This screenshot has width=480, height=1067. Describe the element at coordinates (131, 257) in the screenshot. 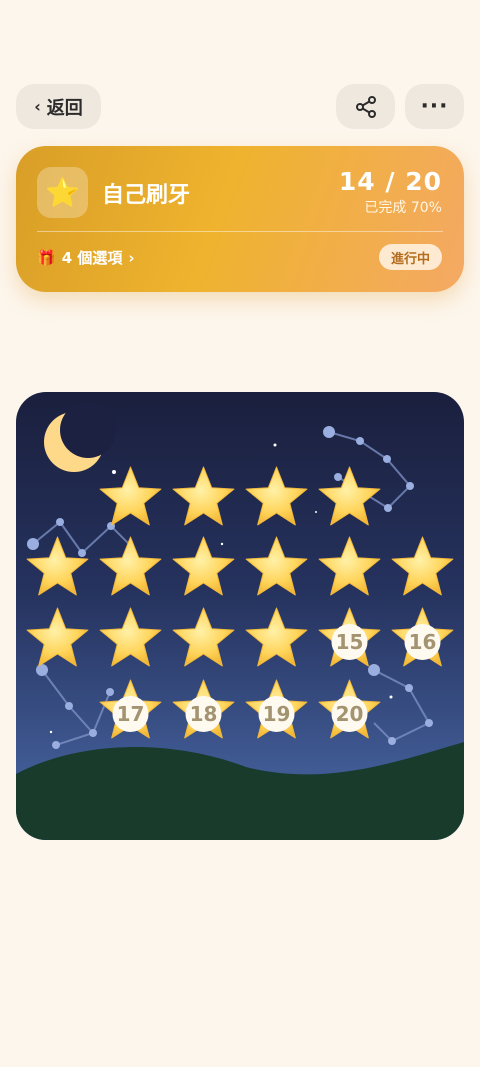

I see `chevron-right-icon: ›` at that location.